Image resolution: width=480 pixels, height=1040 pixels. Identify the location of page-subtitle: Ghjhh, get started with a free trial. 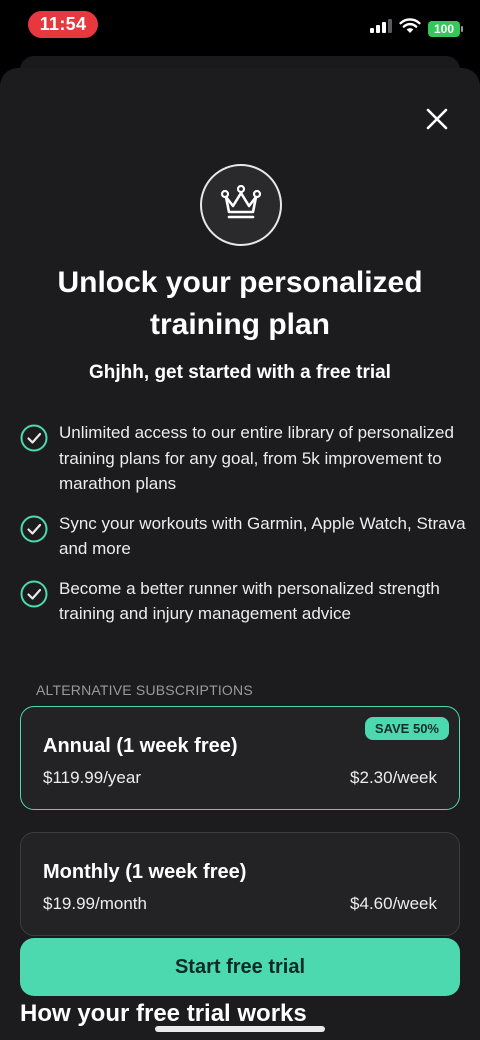
(240, 372).